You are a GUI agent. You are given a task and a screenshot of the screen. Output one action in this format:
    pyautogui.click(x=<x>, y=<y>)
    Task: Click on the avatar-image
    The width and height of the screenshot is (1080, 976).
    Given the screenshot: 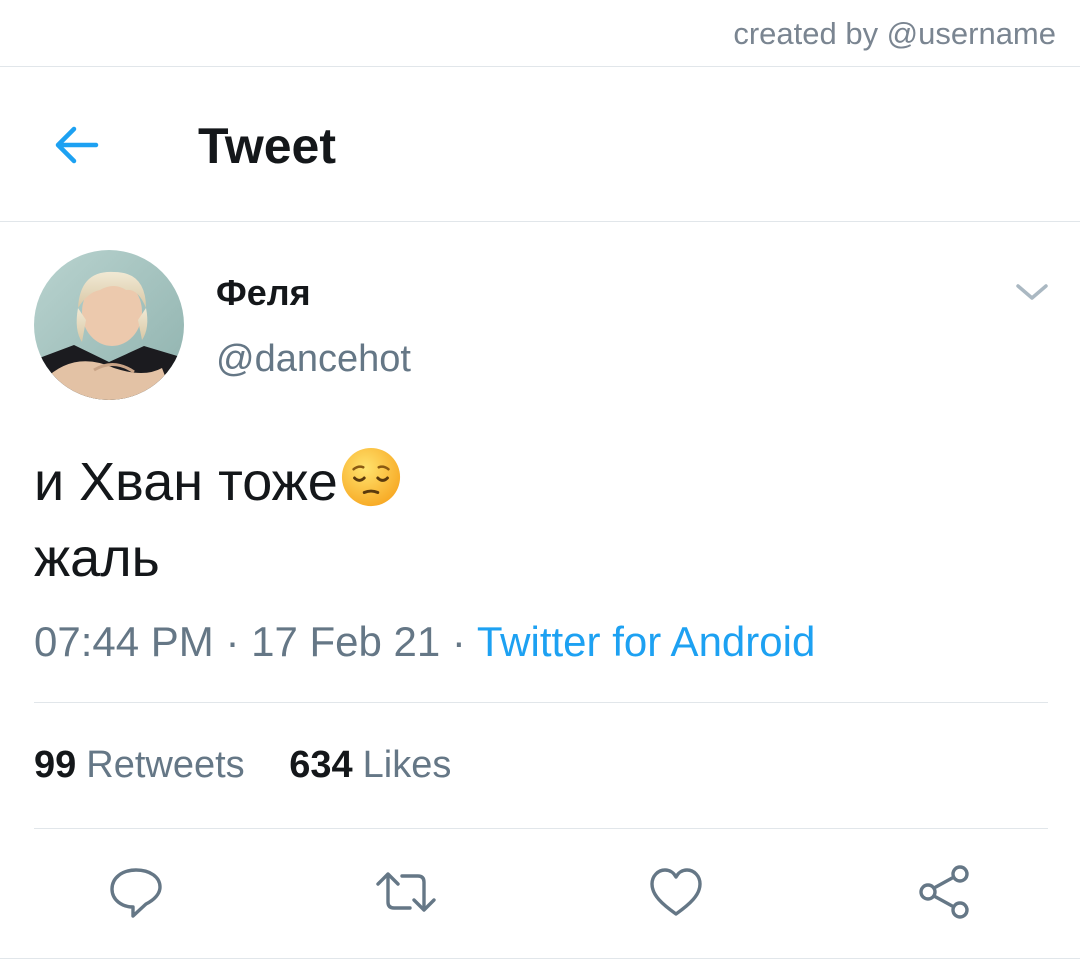 What is the action you would take?
    pyautogui.click(x=109, y=325)
    